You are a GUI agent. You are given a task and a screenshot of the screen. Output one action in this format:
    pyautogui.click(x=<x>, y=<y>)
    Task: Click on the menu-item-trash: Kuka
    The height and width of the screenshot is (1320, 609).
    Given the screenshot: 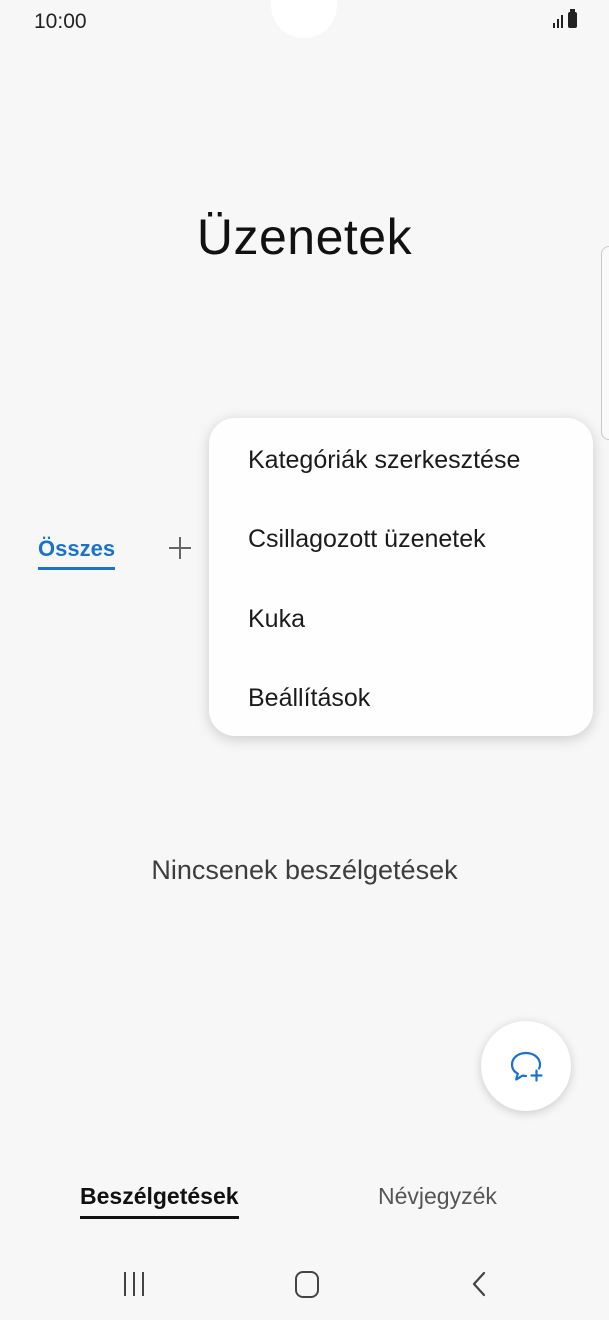 What is the action you would take?
    pyautogui.click(x=276, y=619)
    